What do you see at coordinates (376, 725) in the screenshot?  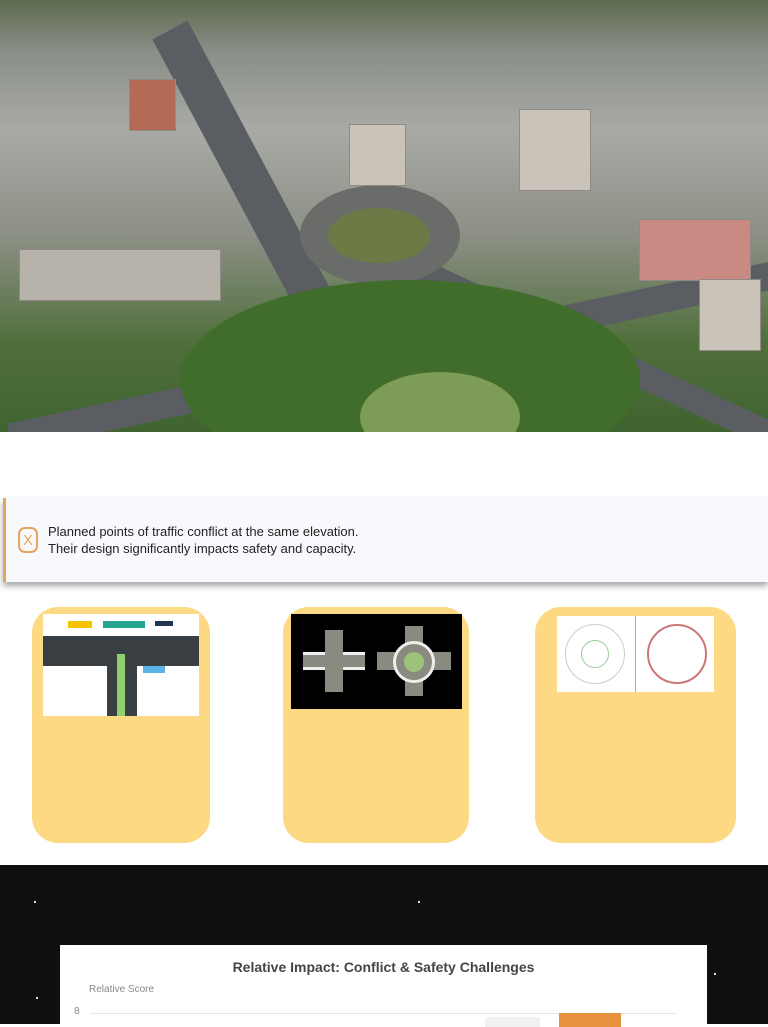 I see `card-intersection-comparison` at bounding box center [376, 725].